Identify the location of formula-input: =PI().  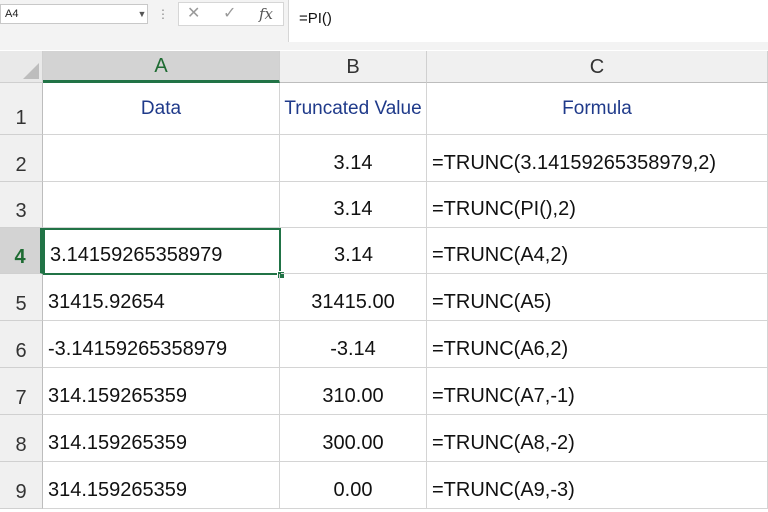
(528, 21).